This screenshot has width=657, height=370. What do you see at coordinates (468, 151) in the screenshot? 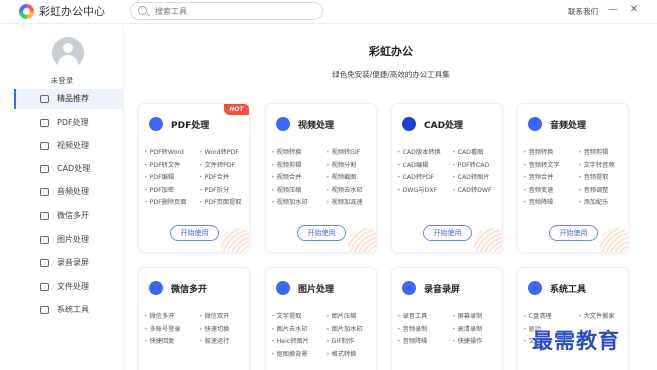
I see `feature-link: CAD看图` at bounding box center [468, 151].